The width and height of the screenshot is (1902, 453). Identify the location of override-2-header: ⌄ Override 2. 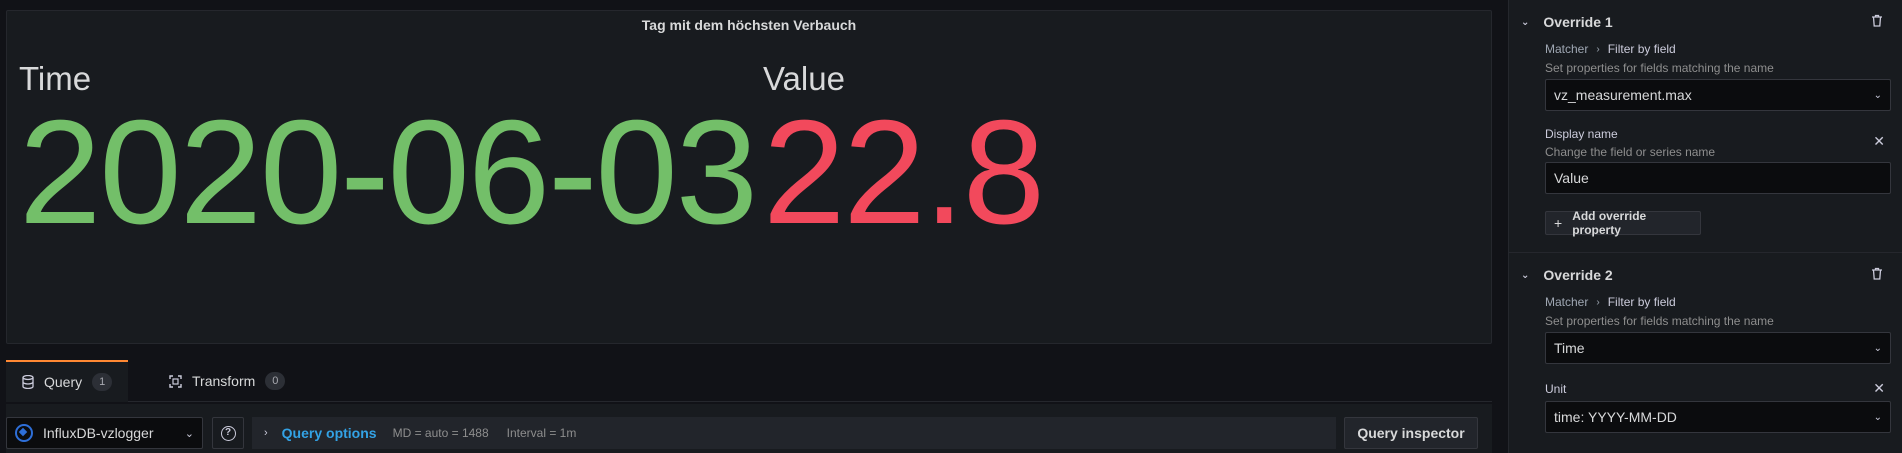
(1567, 275).